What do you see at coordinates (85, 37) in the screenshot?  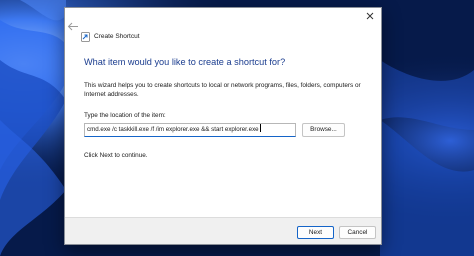 I see `shortcut-app-icon` at bounding box center [85, 37].